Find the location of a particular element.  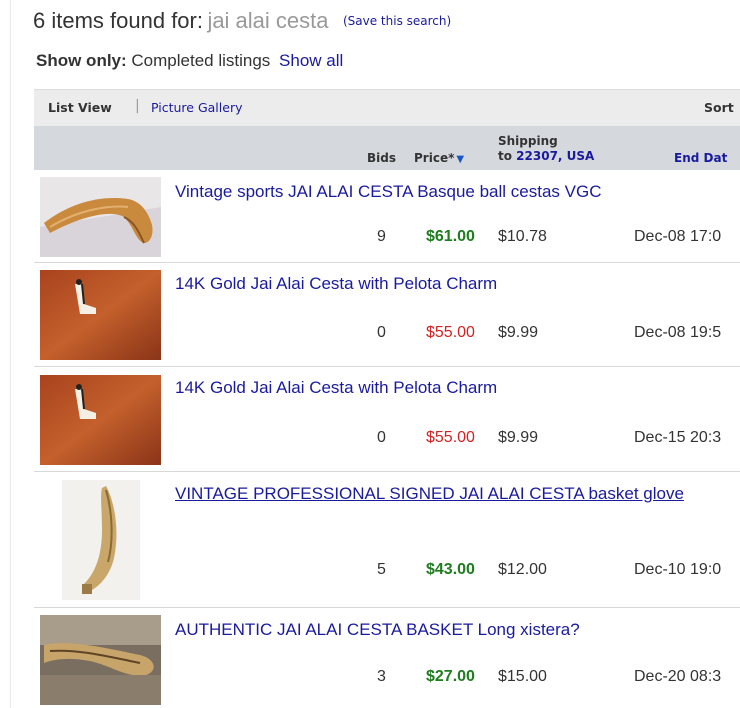

shipping-cost: $12.00 is located at coordinates (522, 569).